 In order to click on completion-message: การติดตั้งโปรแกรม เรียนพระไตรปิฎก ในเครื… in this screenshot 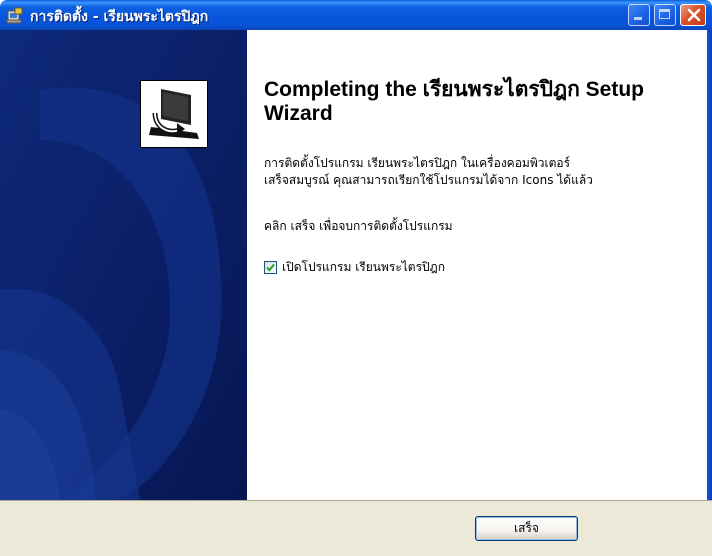, I will do `click(484, 172)`.